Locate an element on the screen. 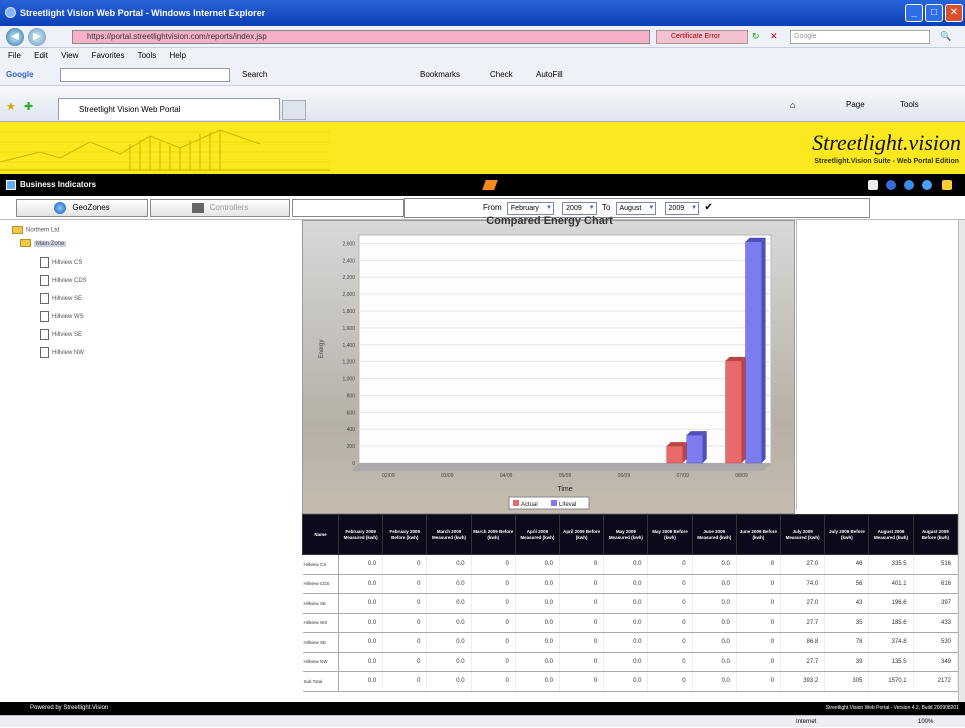  apply-check-icon: ✔ is located at coordinates (708, 207).